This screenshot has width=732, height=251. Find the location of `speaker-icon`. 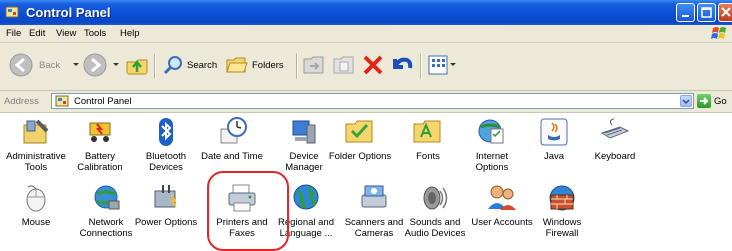

speaker-icon is located at coordinates (435, 198).